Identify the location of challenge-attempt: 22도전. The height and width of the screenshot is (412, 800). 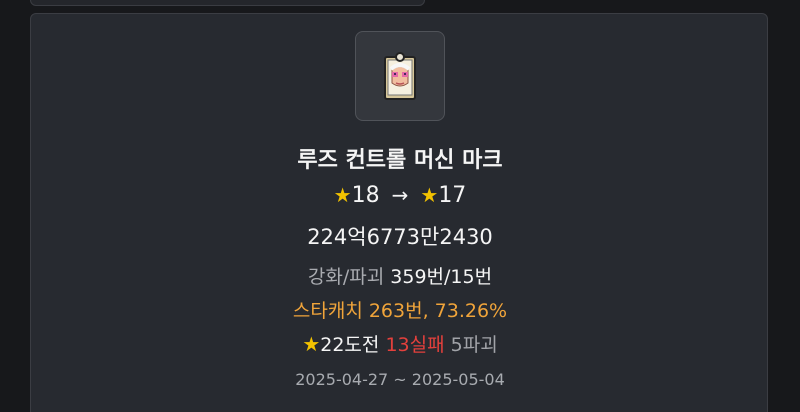
(350, 345).